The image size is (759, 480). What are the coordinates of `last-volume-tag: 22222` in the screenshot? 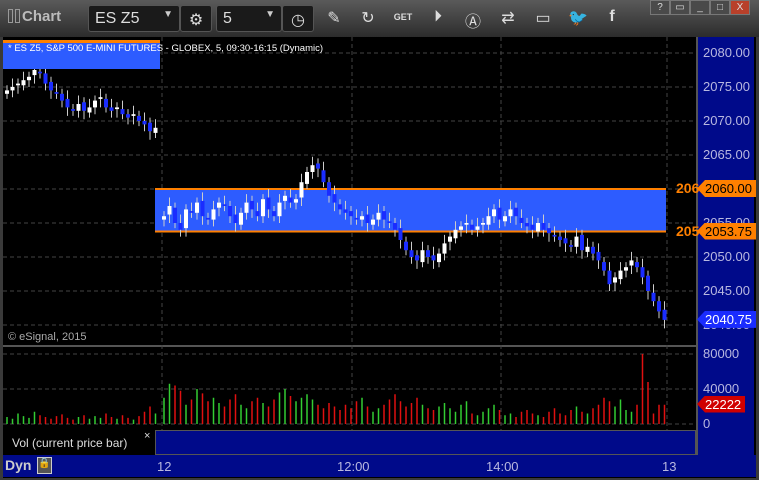 It's located at (721, 404).